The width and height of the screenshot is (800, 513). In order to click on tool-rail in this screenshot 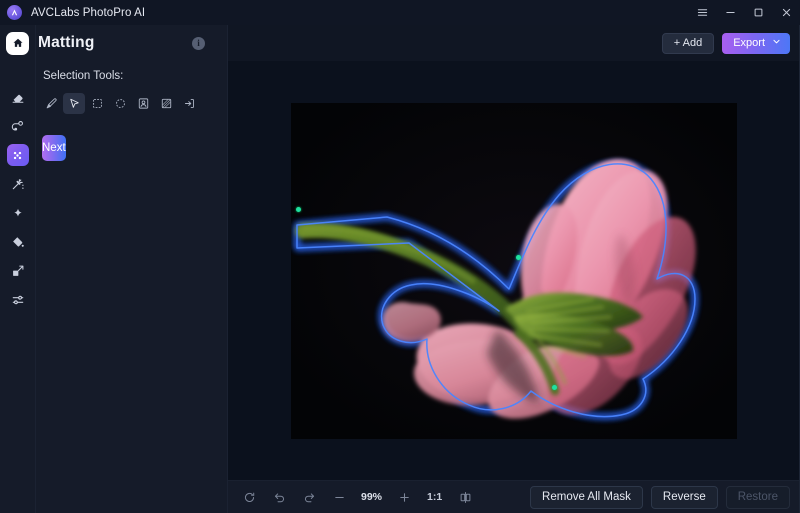, I will do `click(18, 269)`.